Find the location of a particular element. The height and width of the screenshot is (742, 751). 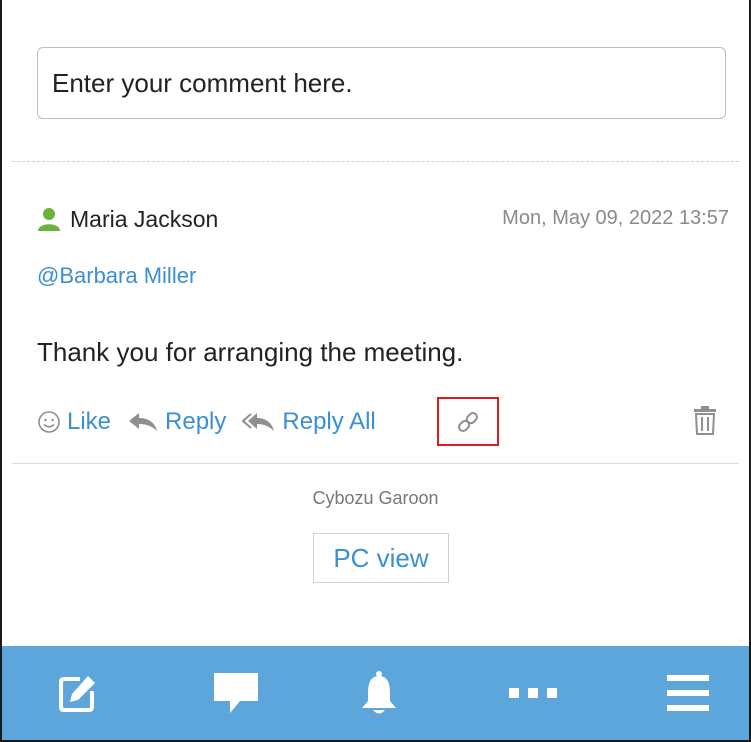

comment-author: Maria Jackson is located at coordinates (127, 219).